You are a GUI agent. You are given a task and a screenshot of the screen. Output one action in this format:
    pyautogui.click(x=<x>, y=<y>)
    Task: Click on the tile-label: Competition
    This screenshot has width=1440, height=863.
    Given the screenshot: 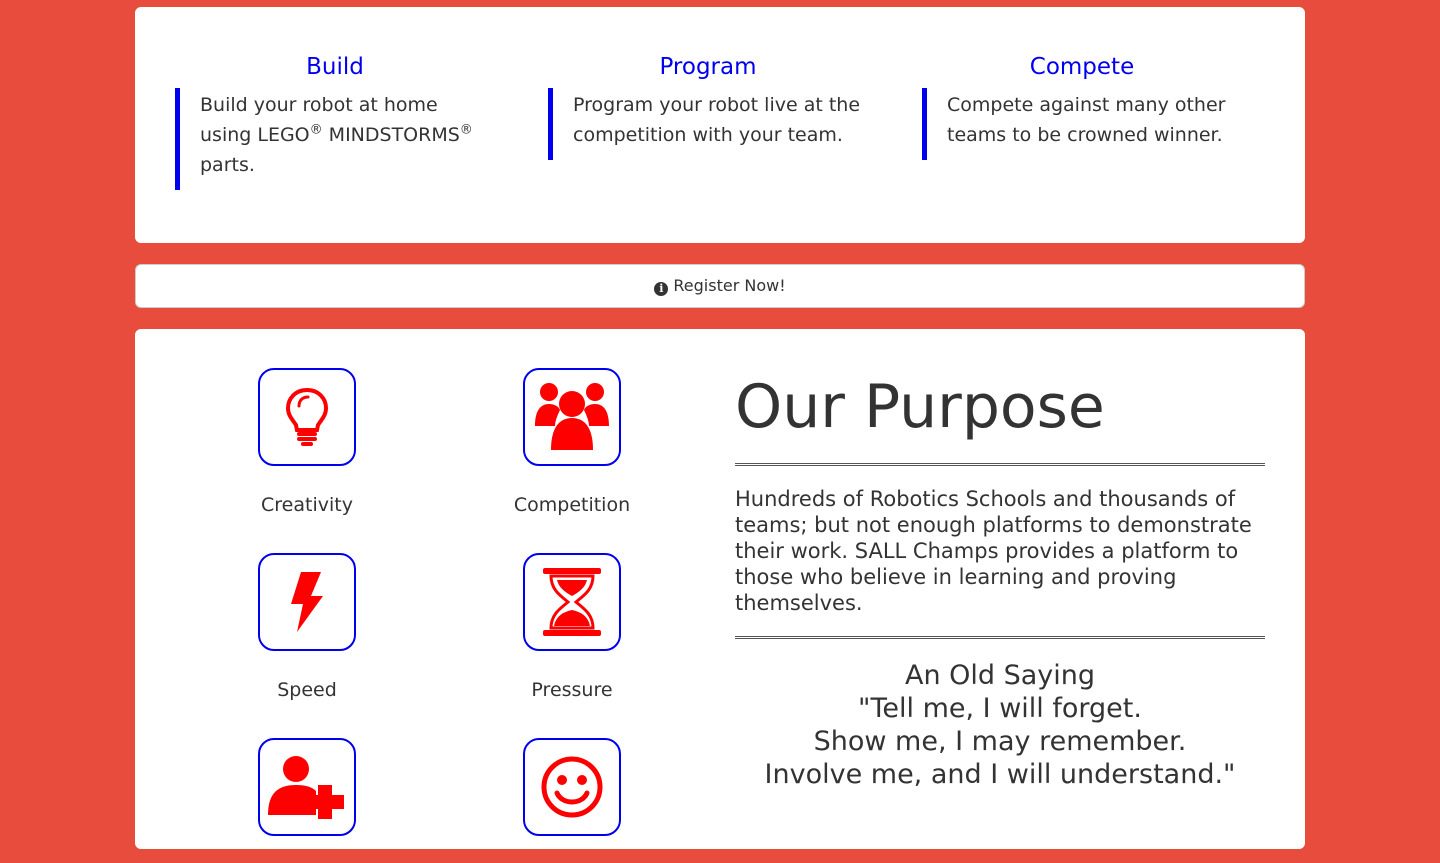 What is the action you would take?
    pyautogui.click(x=572, y=505)
    